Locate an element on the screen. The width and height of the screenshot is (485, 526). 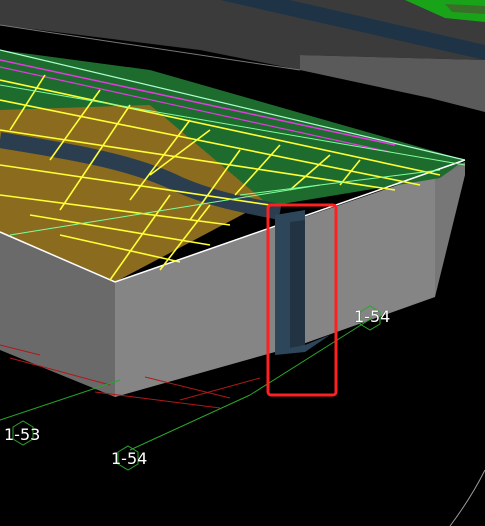
axis-label-1-53: 1-53 is located at coordinates (22, 434).